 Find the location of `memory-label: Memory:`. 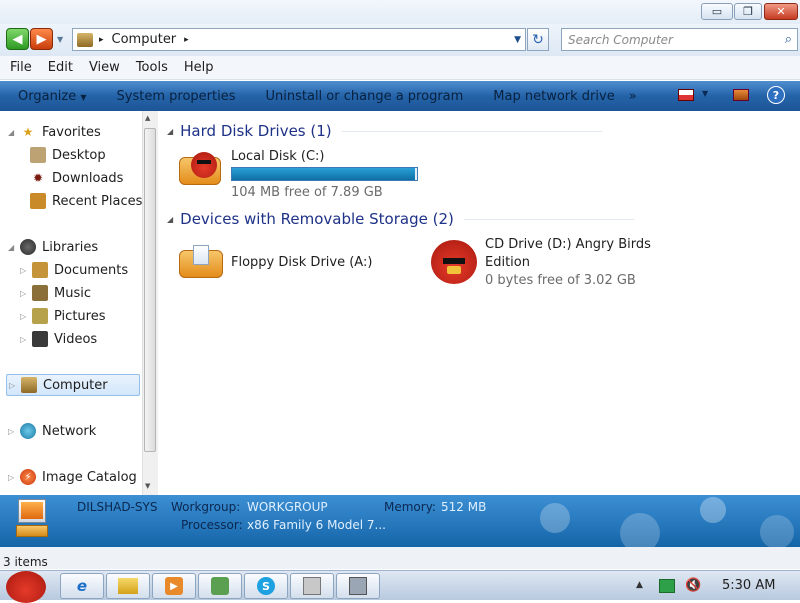

memory-label: Memory: is located at coordinates (410, 507).